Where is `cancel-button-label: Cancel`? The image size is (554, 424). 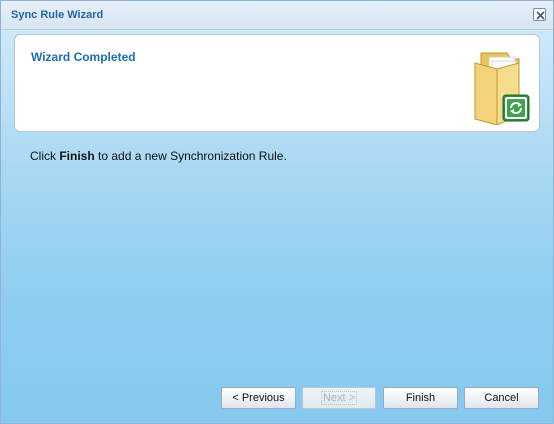 cancel-button-label: Cancel is located at coordinates (501, 398).